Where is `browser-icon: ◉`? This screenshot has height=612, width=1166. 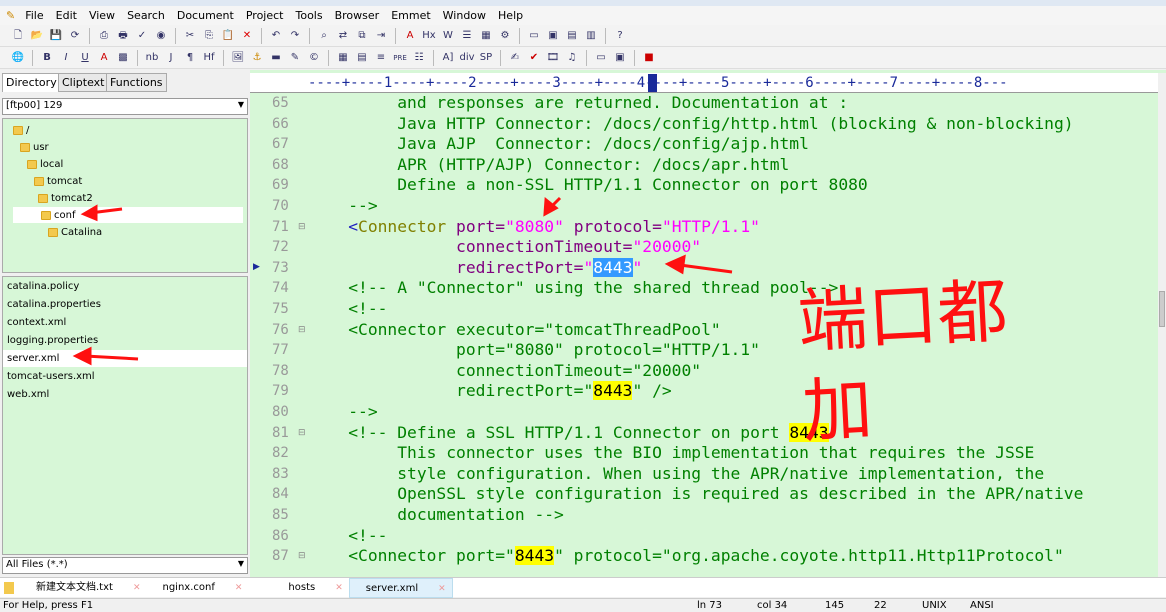
browser-icon: ◉ is located at coordinates (161, 36).